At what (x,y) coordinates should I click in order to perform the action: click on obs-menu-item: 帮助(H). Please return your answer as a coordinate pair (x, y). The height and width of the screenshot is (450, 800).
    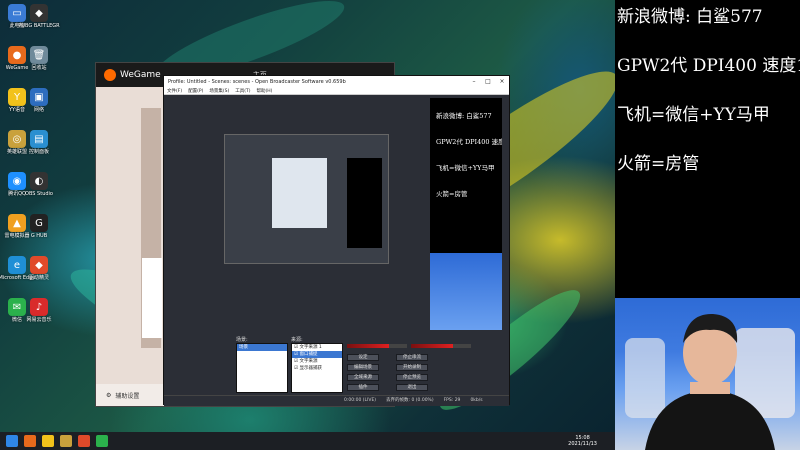
    Looking at the image, I should click on (264, 91).